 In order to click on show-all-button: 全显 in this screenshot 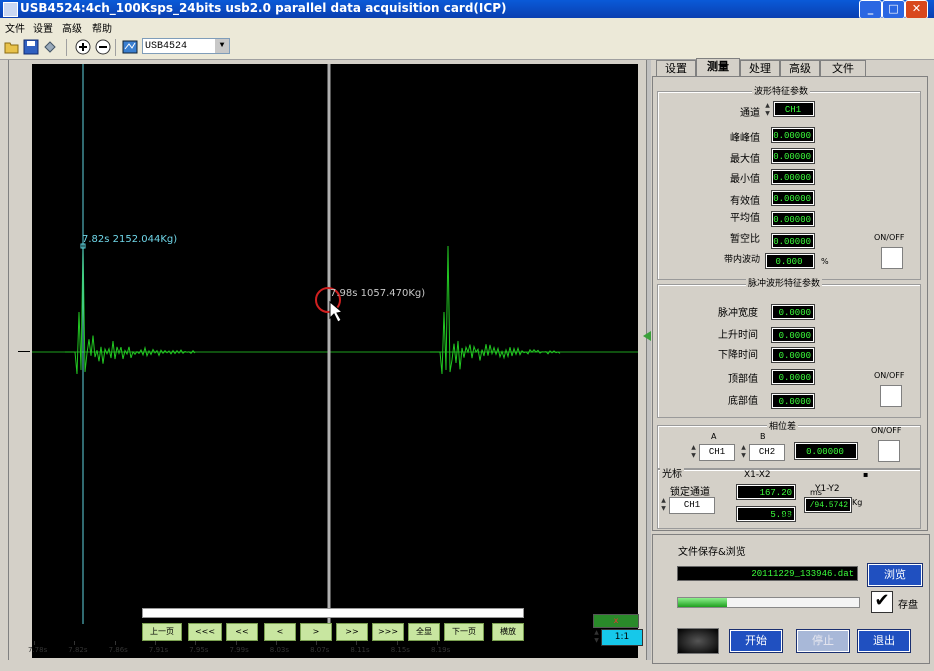, I will do `click(424, 632)`.